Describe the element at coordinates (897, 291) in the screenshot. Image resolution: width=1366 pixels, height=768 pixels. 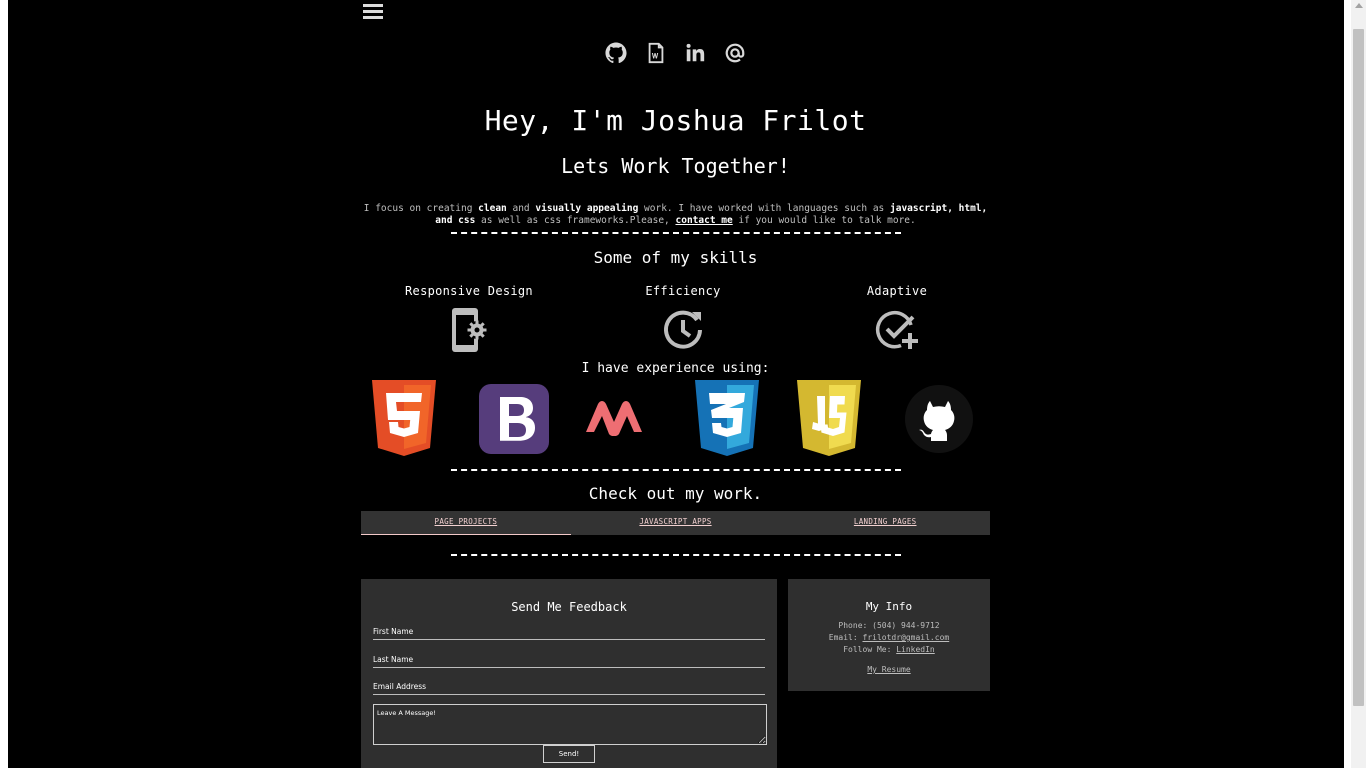
I see `skill-label: Adaptive` at that location.